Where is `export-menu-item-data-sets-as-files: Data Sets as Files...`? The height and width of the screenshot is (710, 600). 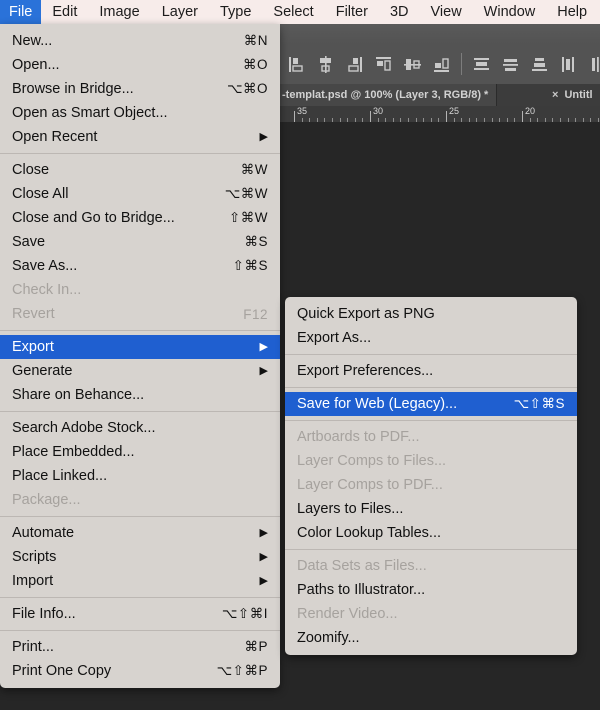 export-menu-item-data-sets-as-files: Data Sets as Files... is located at coordinates (431, 566).